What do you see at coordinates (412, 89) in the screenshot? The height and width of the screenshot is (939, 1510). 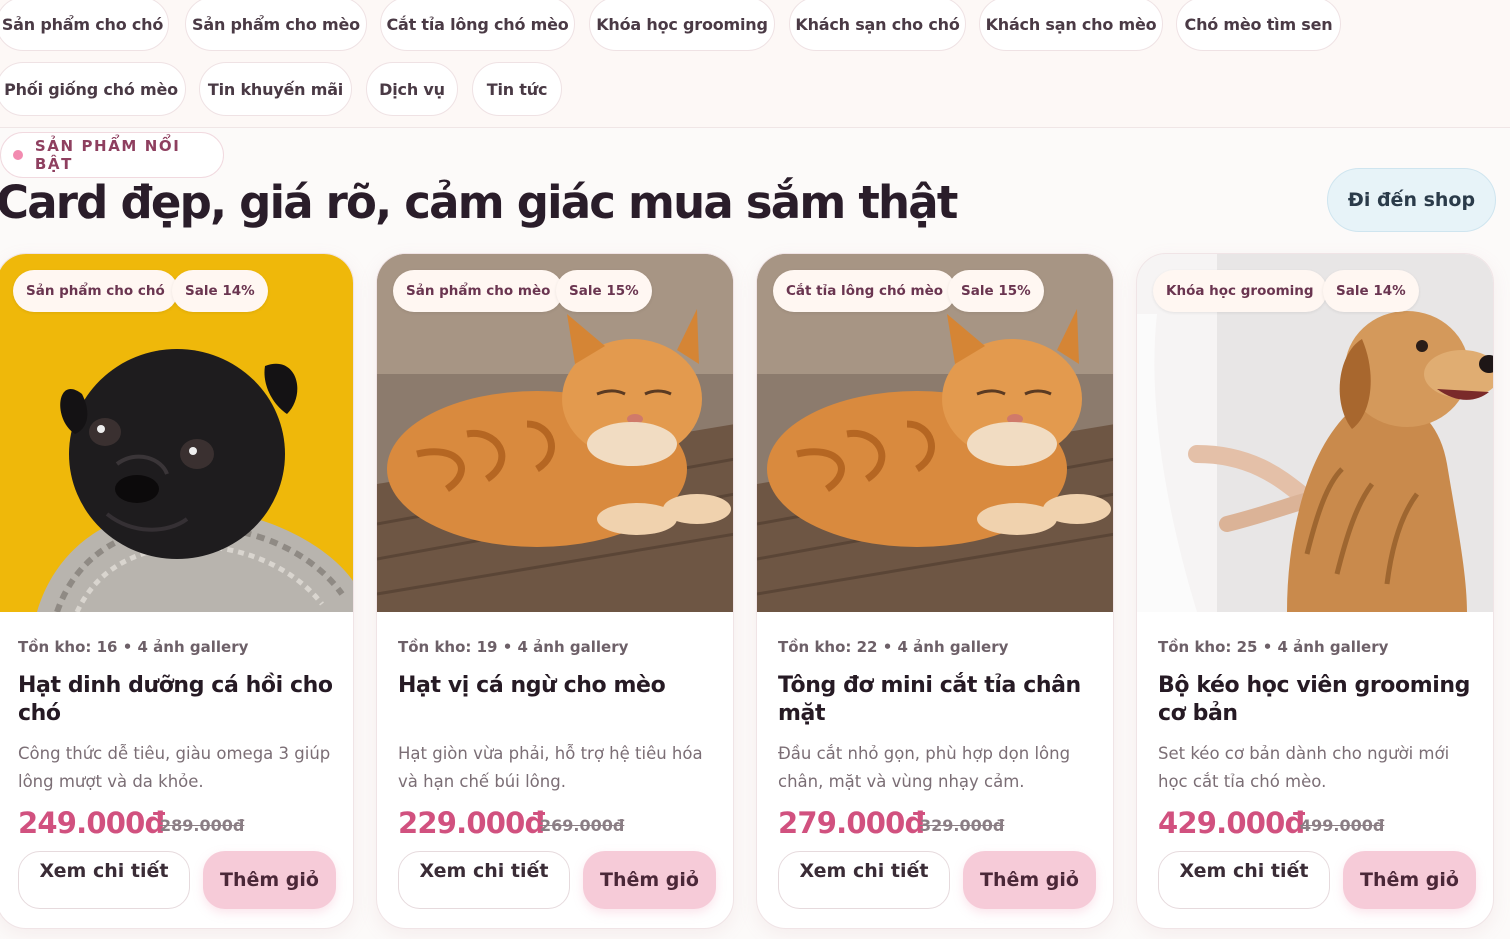 I see `nav-item-services: Dịch vụ` at bounding box center [412, 89].